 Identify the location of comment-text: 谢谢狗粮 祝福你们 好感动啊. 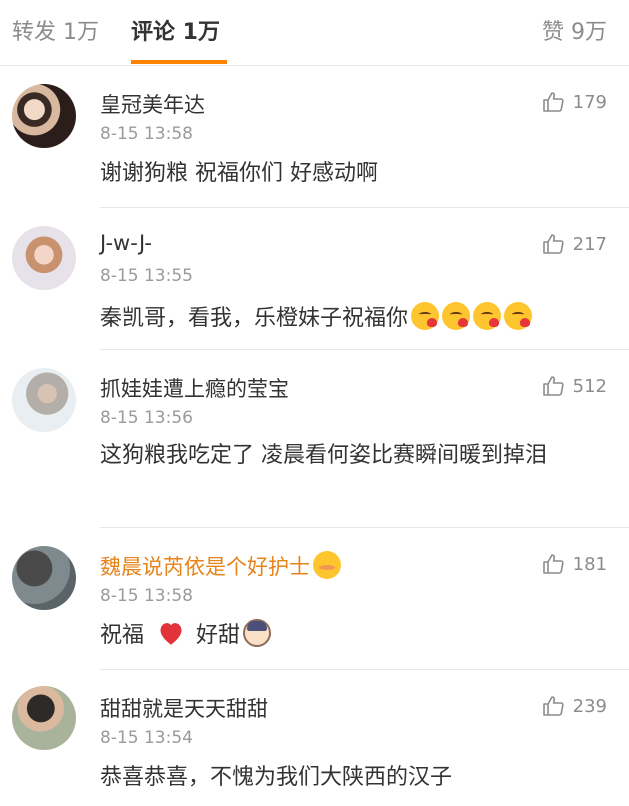
(239, 173).